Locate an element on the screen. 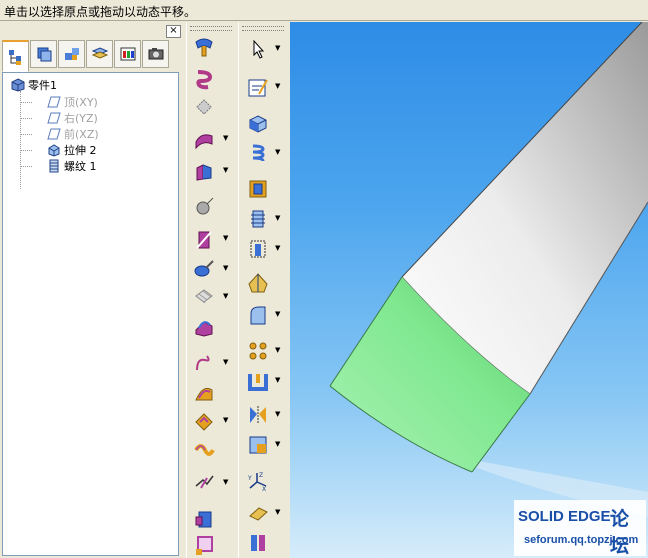  surface-button is located at coordinates (204, 393).